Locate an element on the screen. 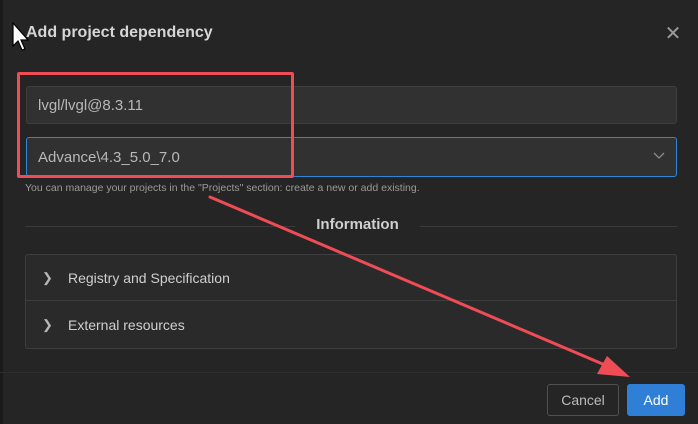 The height and width of the screenshot is (424, 698). annotation-highlight-box is located at coordinates (155, 125).